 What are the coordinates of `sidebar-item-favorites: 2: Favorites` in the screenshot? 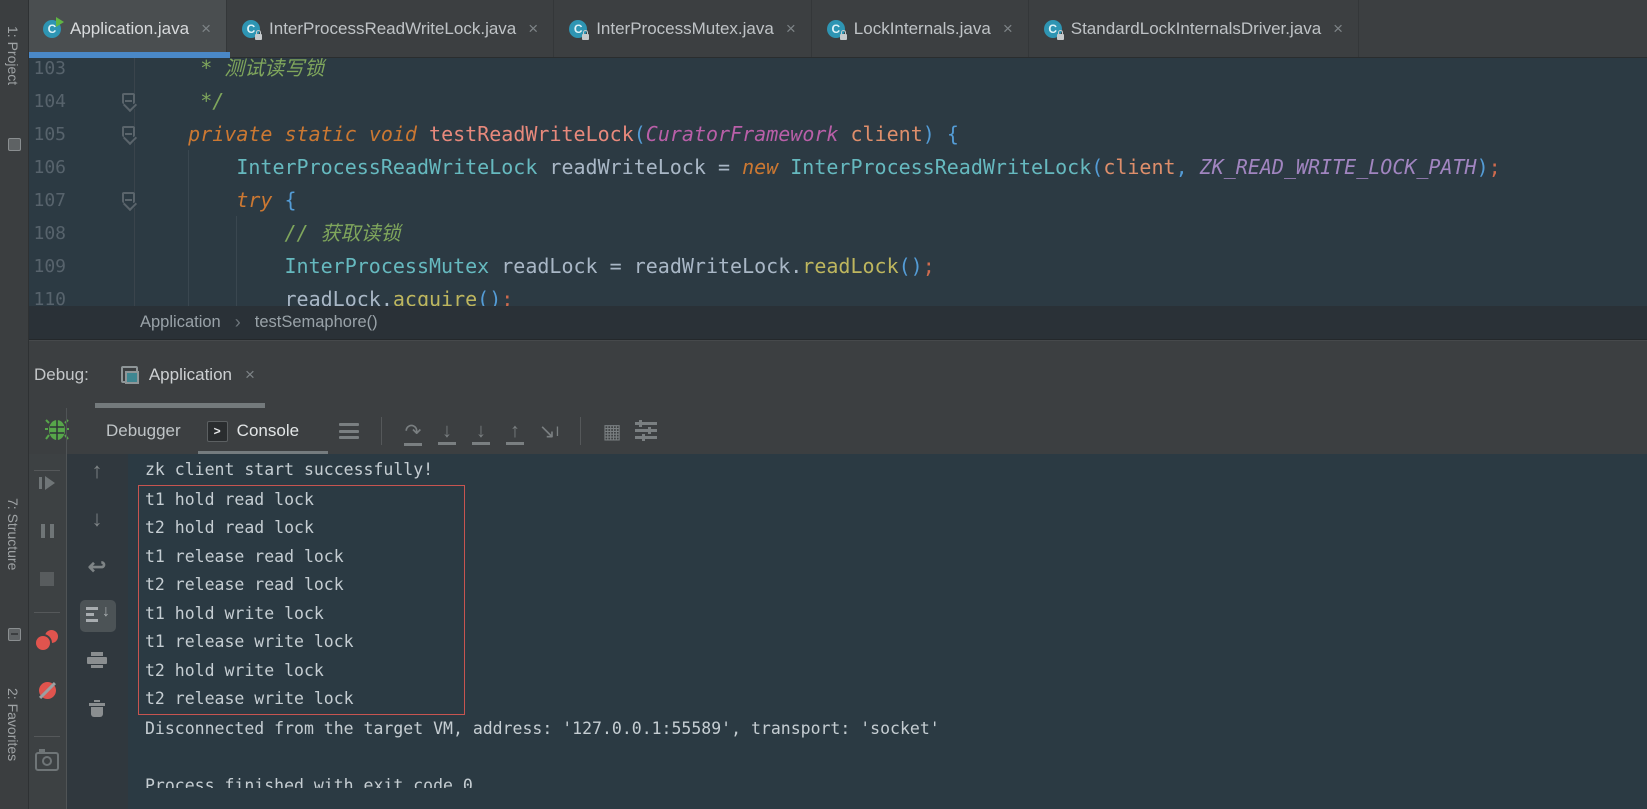 It's located at (13, 724).